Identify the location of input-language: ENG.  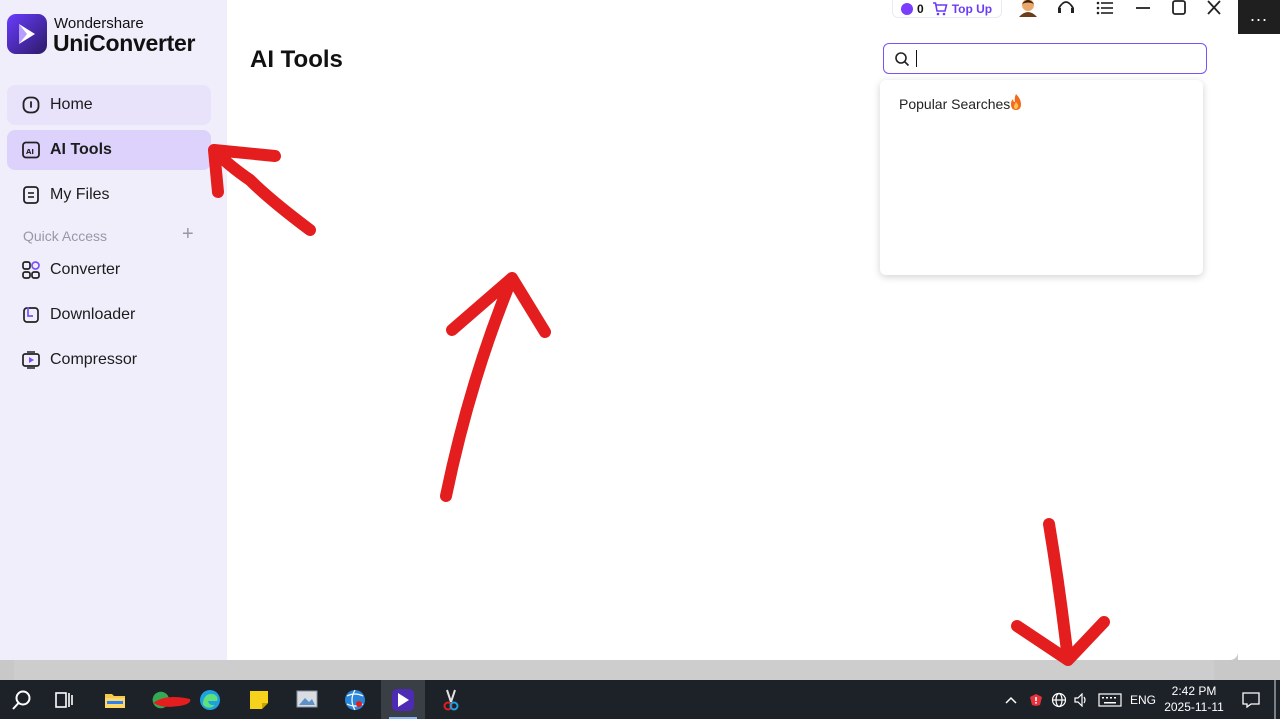
(1143, 699).